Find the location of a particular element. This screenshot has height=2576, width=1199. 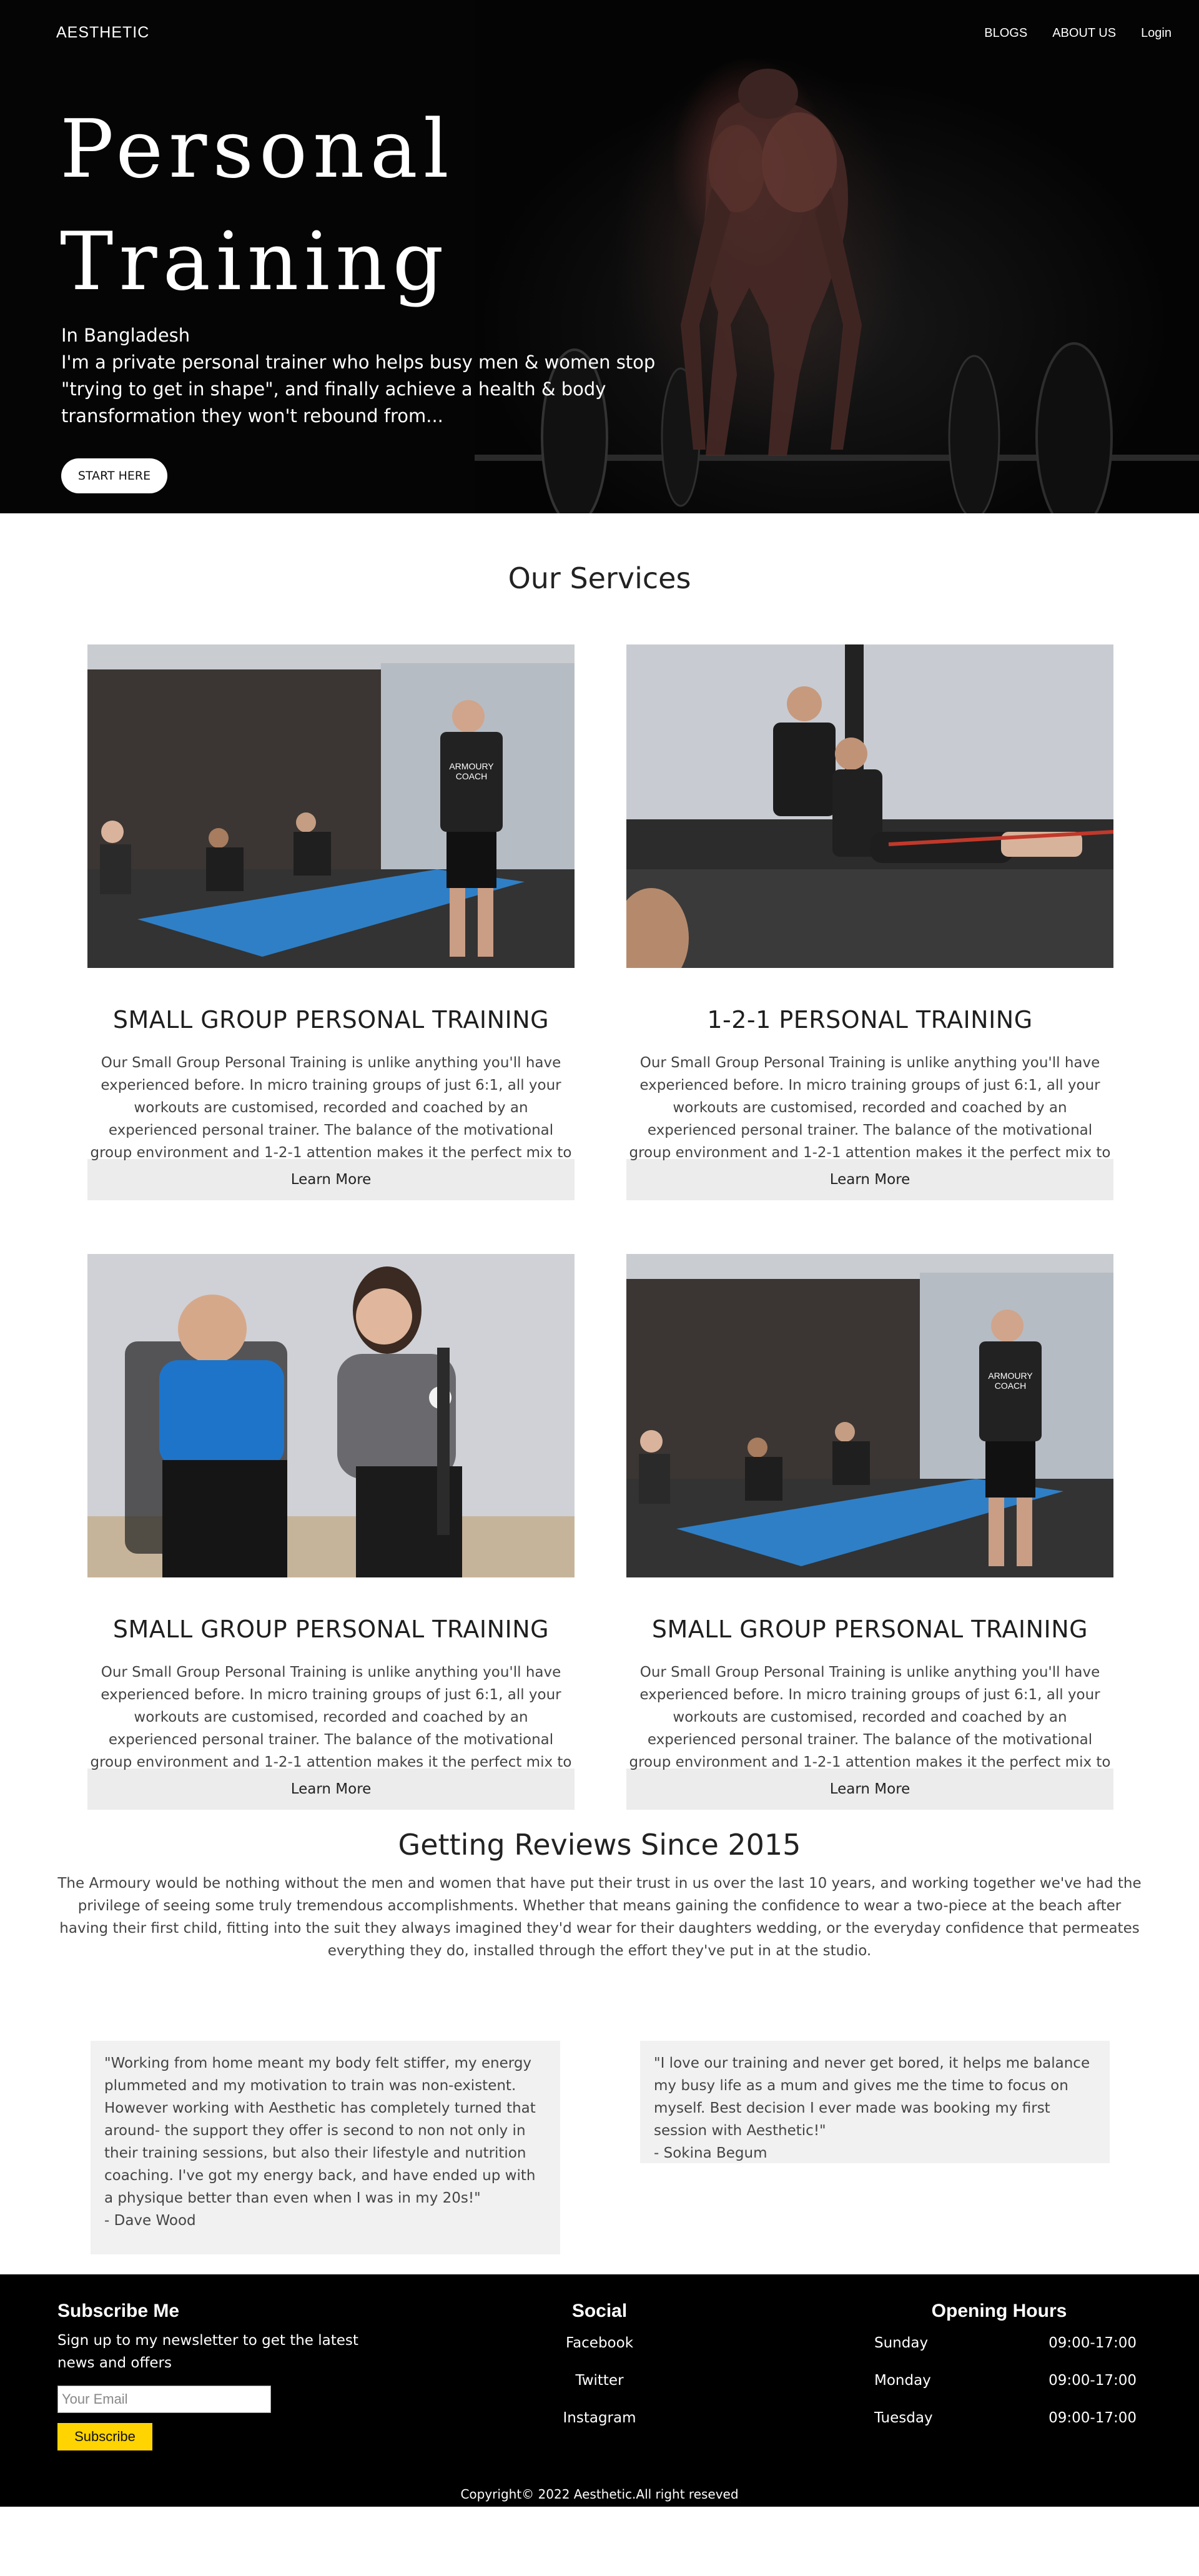

one-to-one-training-photo is located at coordinates (870, 806).